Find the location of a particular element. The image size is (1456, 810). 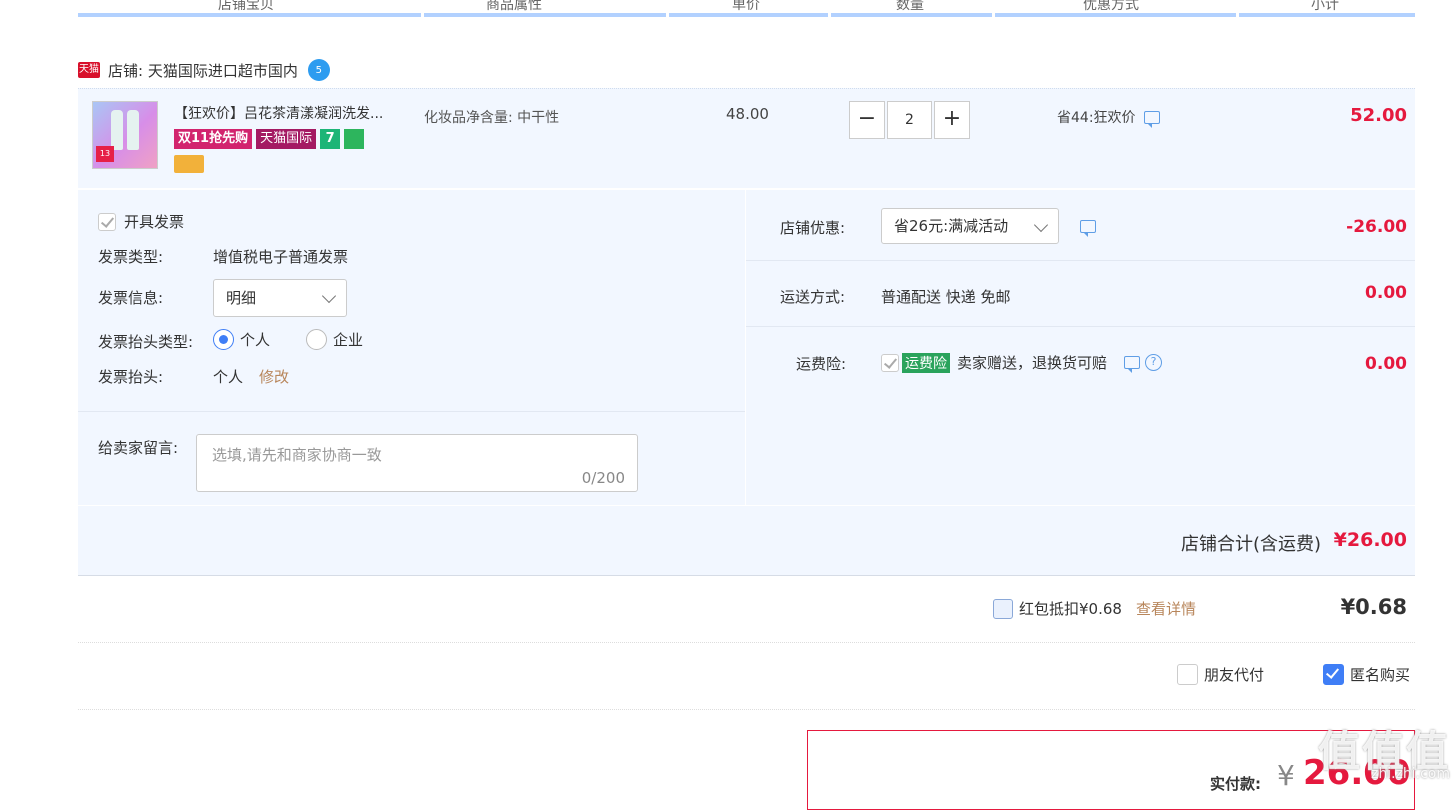

unit-price: 48.00 is located at coordinates (747, 114).